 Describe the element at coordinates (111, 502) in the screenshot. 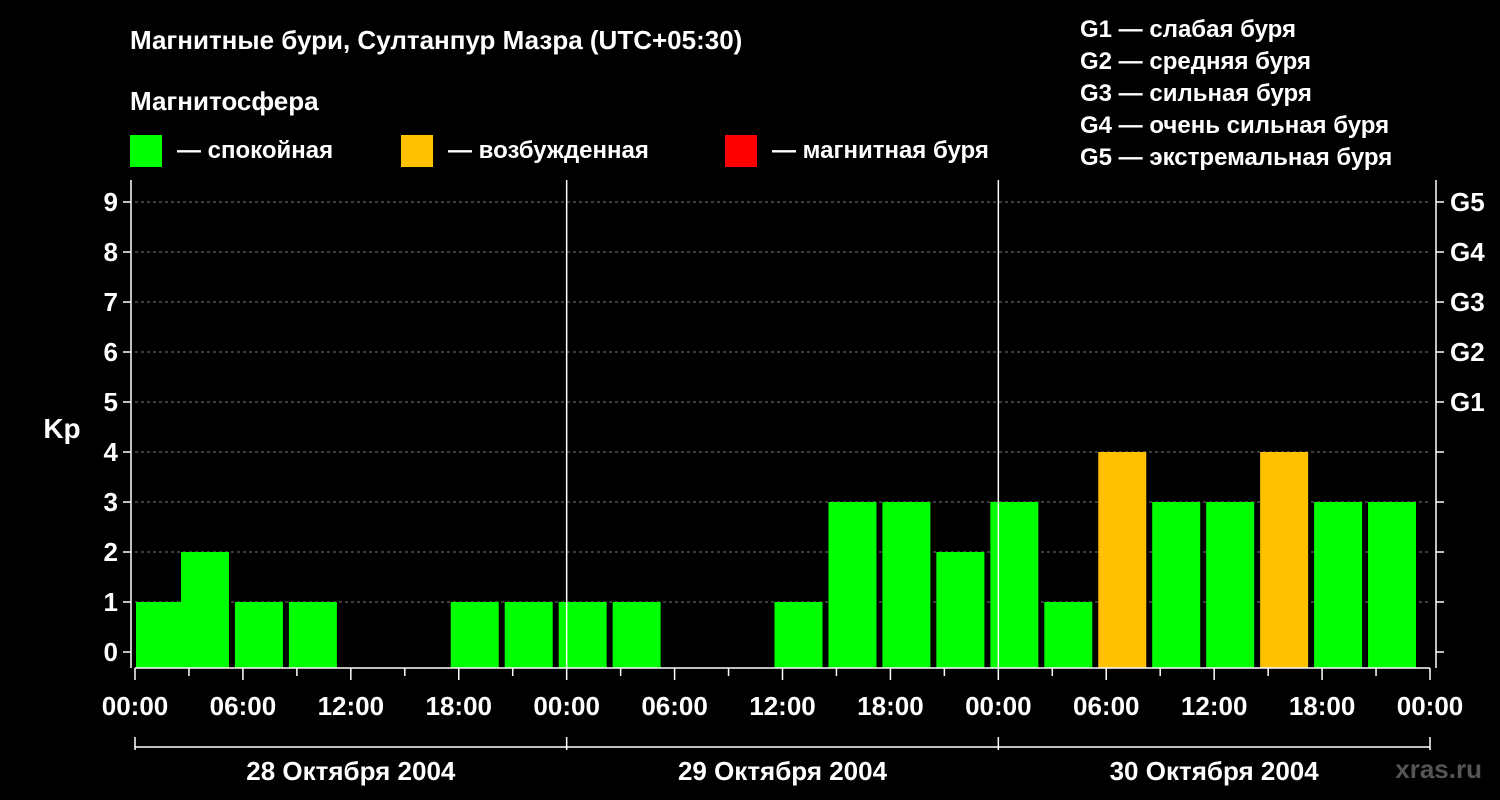

I see `y-tick-label: 3` at that location.